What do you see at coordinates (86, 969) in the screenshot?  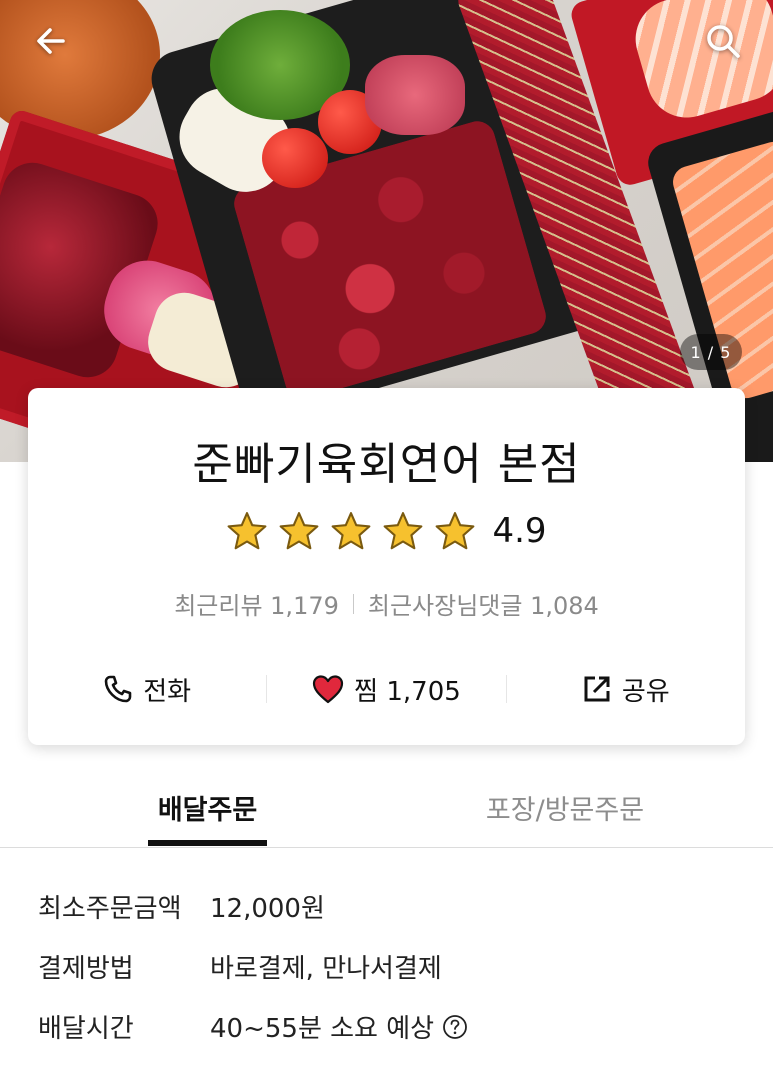 I see `payment-method-label: 결제방법` at bounding box center [86, 969].